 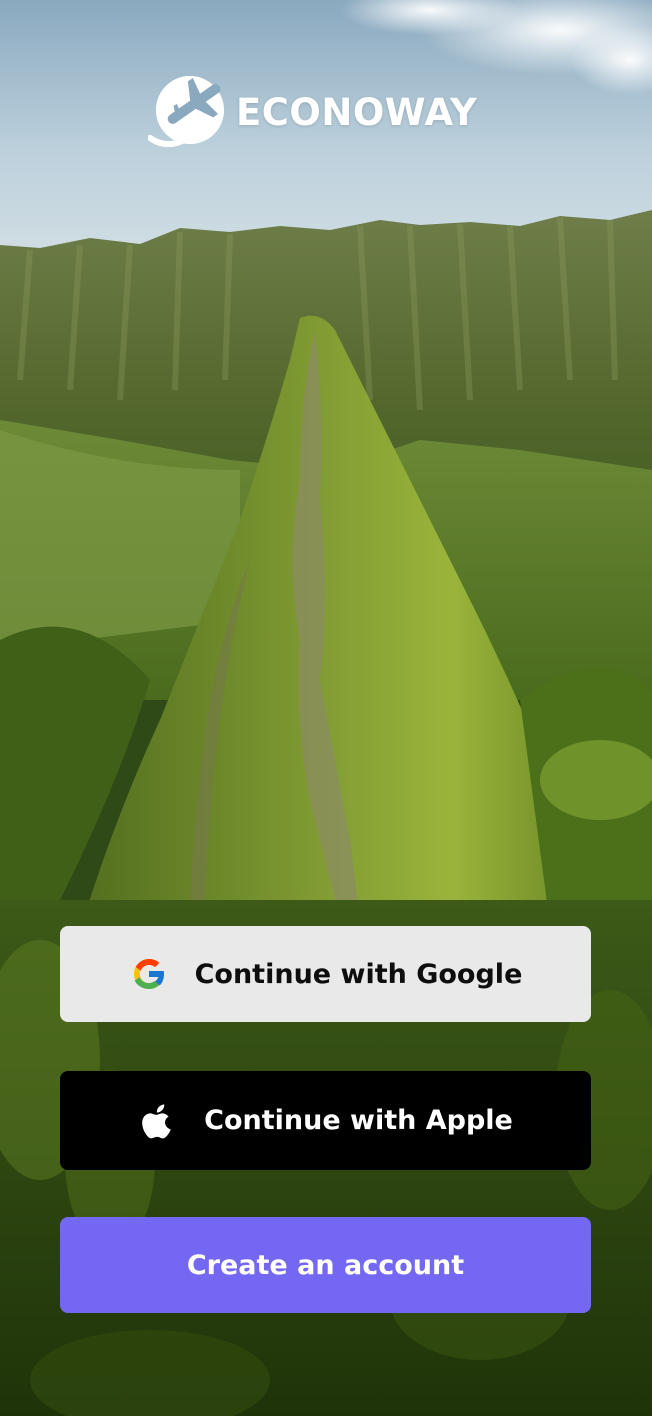 I want to click on globe-airplane-icon, so click(x=188, y=112).